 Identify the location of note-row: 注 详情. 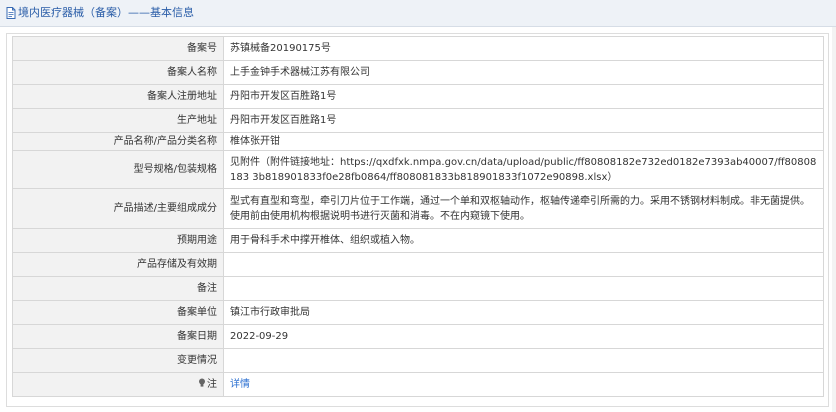
(418, 384).